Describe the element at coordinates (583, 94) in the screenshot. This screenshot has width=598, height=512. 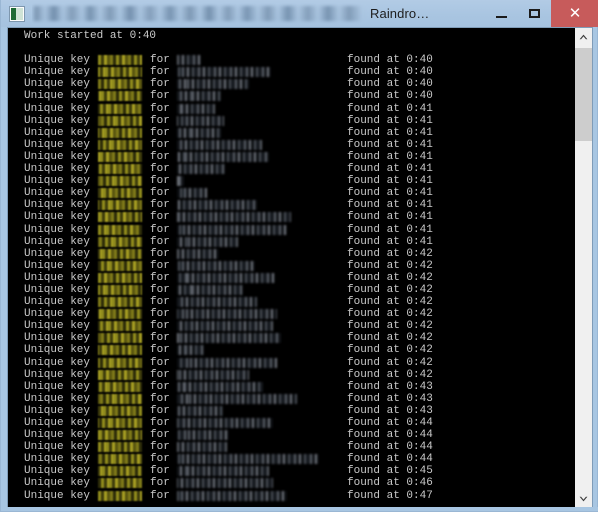
I see `scrollbar-thumb` at that location.